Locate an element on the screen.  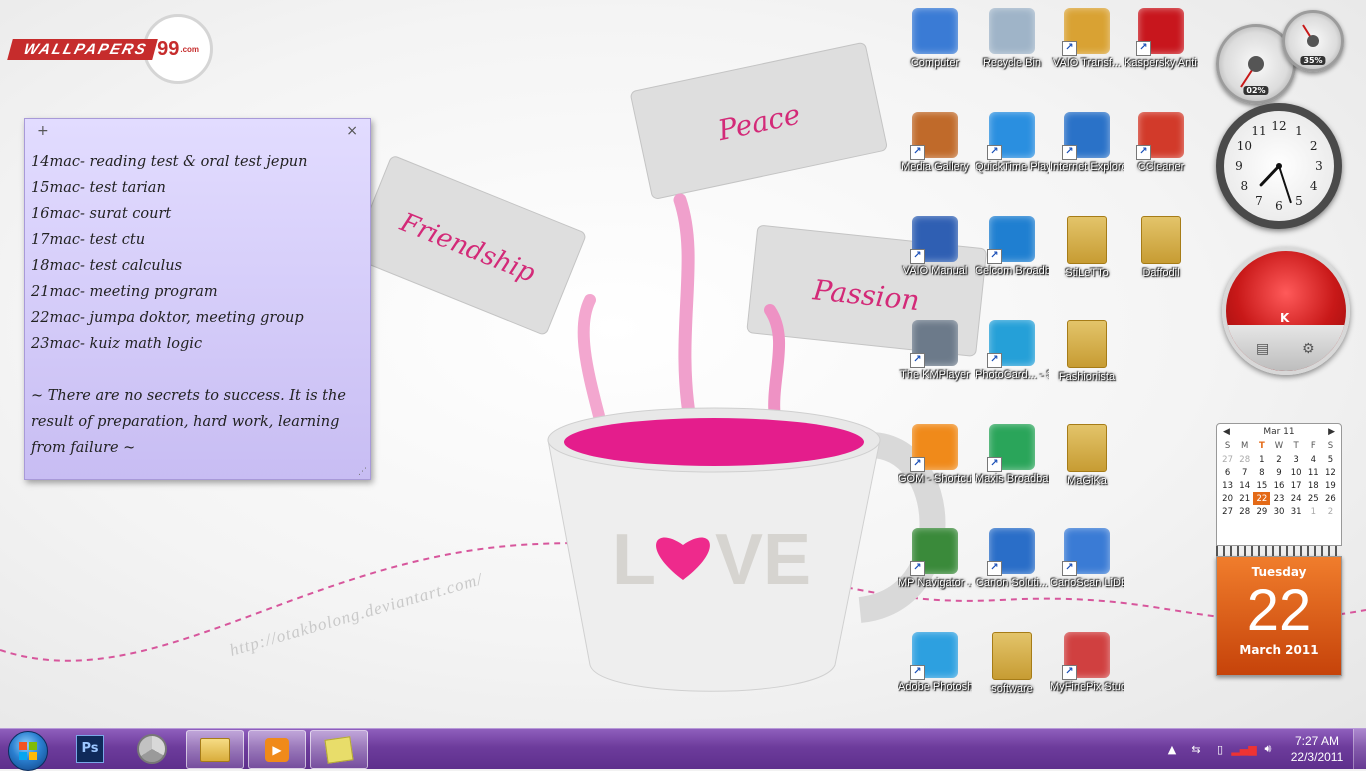
calendar-day: 31 is located at coordinates (1296, 511).